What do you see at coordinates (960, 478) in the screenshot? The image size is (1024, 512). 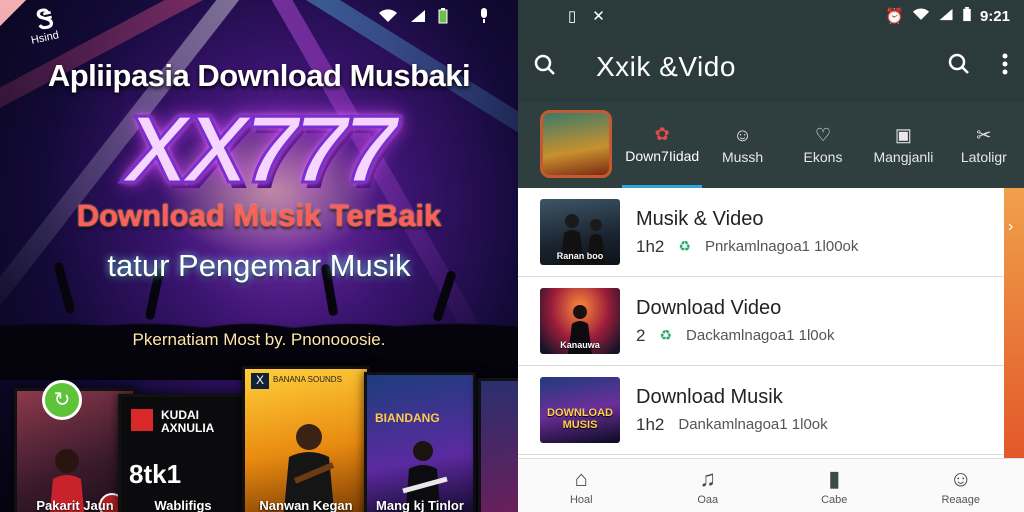 I see `profile-icon: ☺` at bounding box center [960, 478].